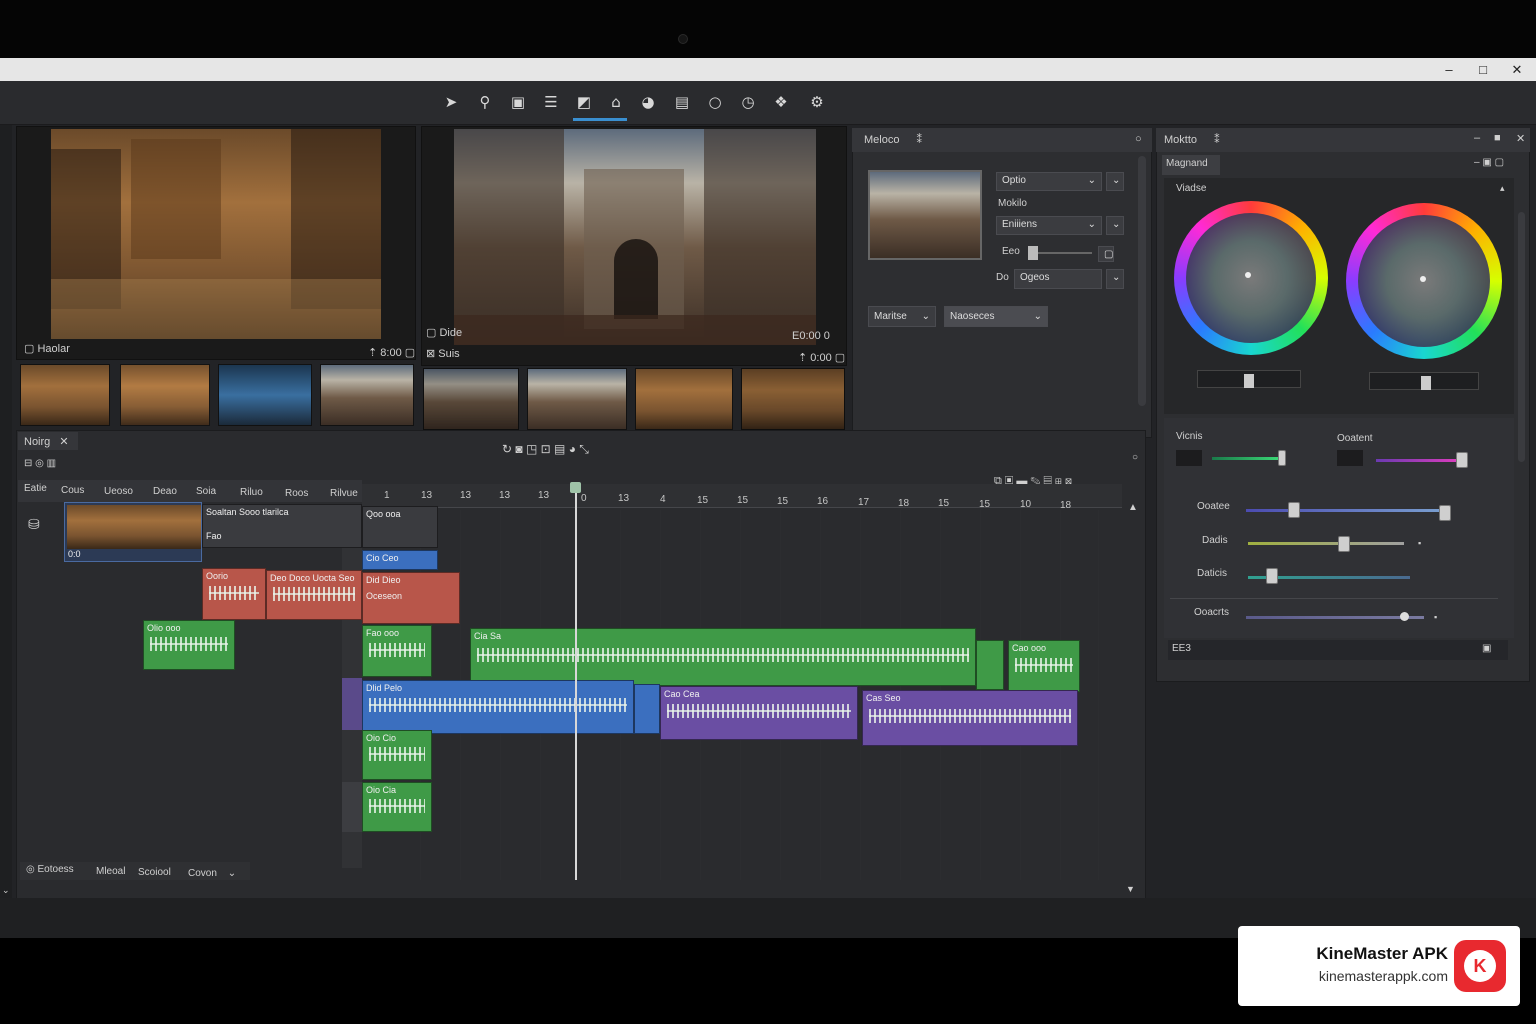 The width and height of the screenshot is (1536, 1024). I want to click on audio-clip-blue: Dlid Pelo, so click(498, 707).